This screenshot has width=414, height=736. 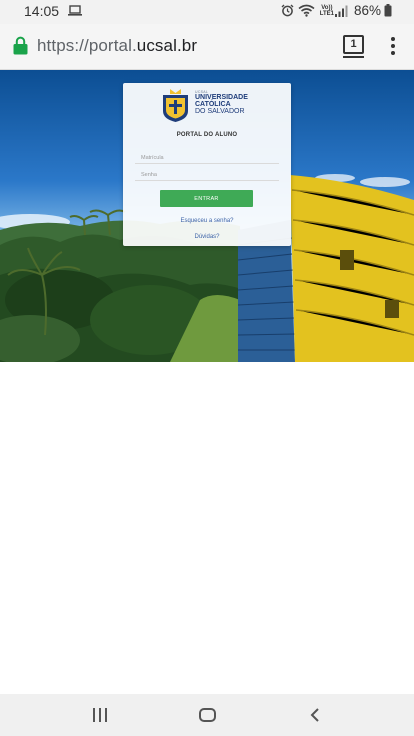 What do you see at coordinates (341, 11) in the screenshot?
I see `signal-icon` at bounding box center [341, 11].